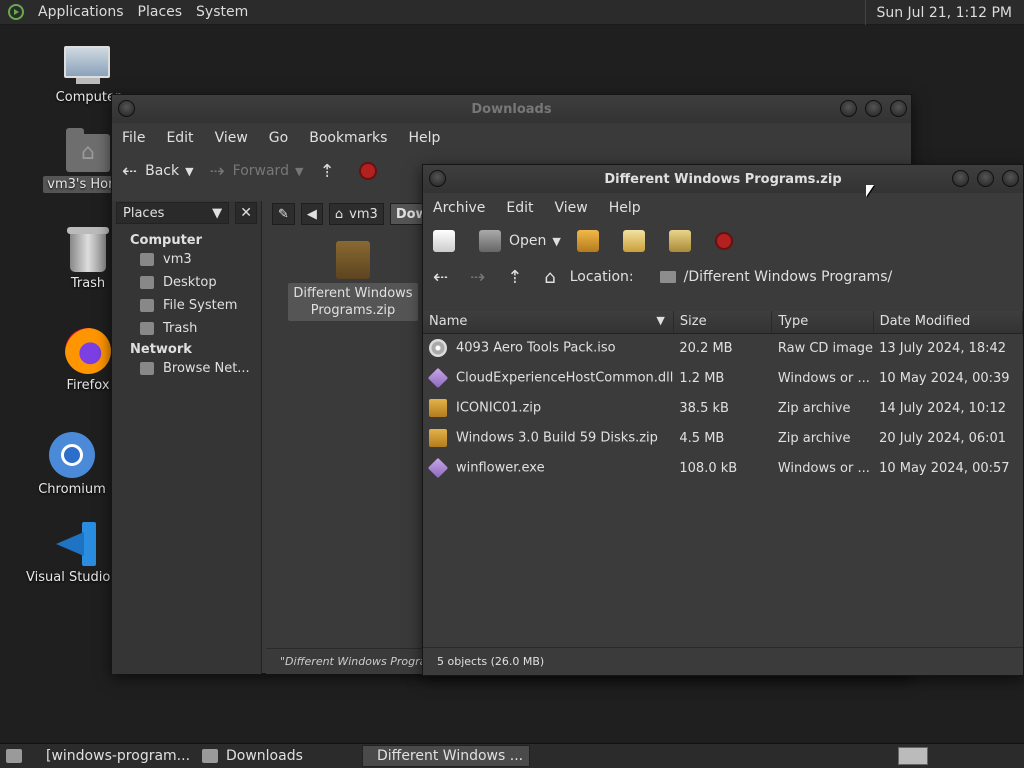 This screenshot has height=768, width=1024. I want to click on applications-menu: Applications, so click(81, 12).